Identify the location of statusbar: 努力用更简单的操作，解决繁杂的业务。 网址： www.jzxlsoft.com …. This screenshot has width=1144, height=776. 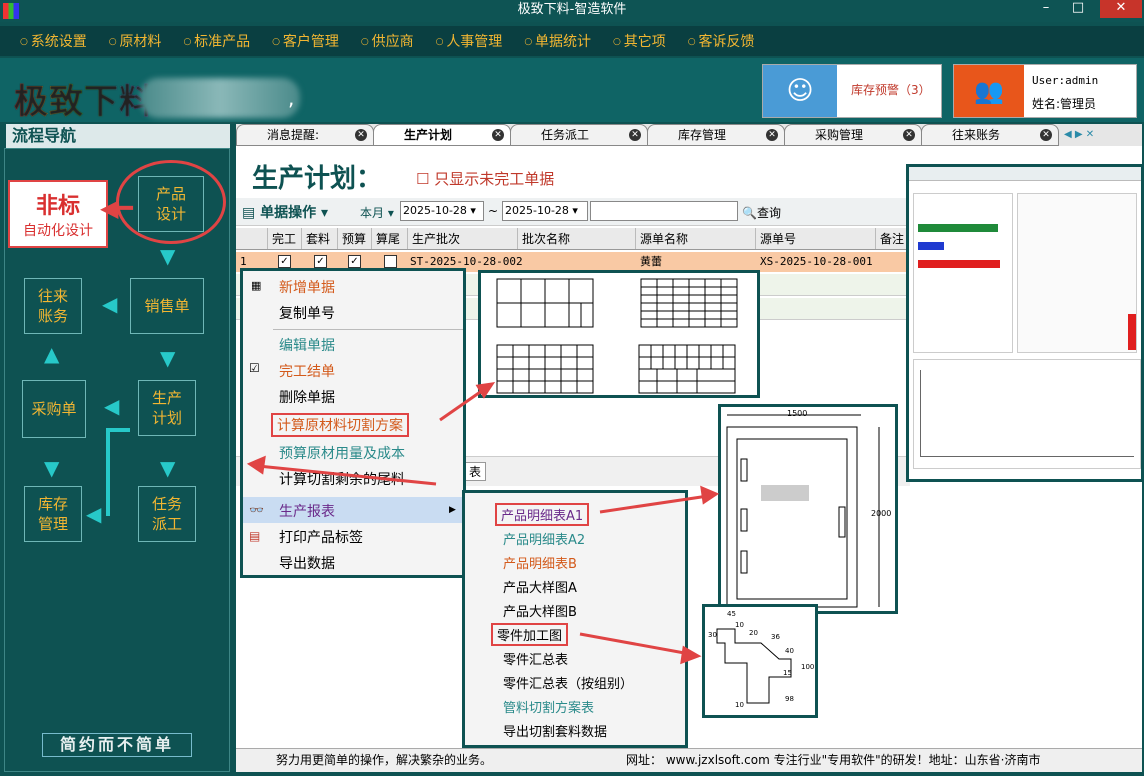
(689, 760).